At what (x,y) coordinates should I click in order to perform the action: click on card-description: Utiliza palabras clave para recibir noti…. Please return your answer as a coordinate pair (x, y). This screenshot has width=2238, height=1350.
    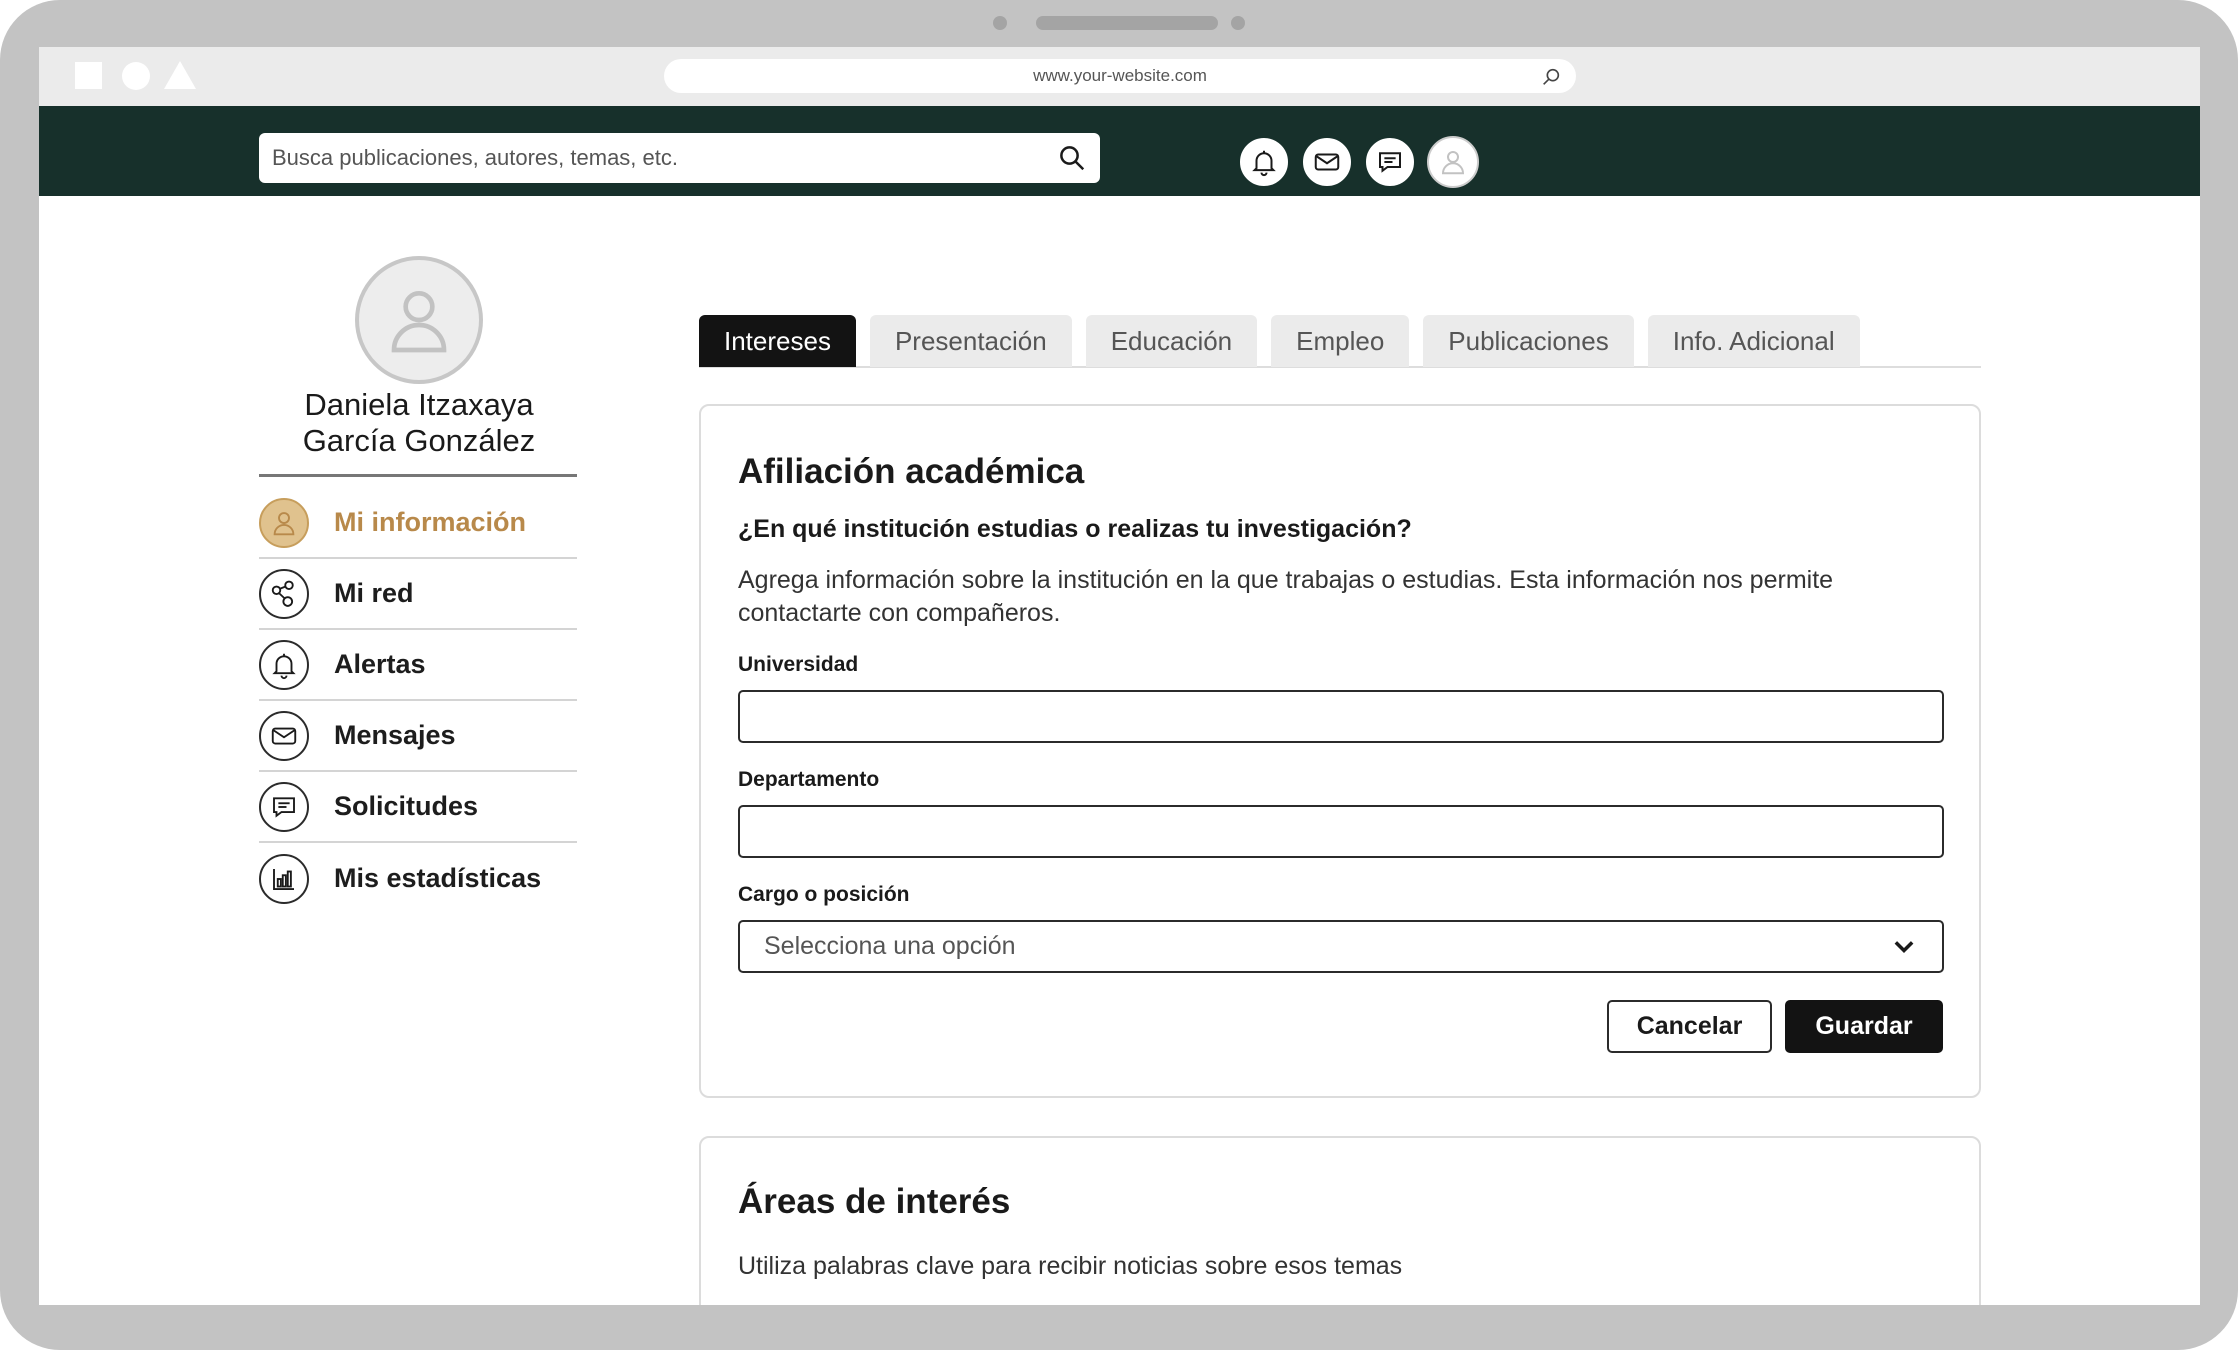
    Looking at the image, I should click on (1070, 1266).